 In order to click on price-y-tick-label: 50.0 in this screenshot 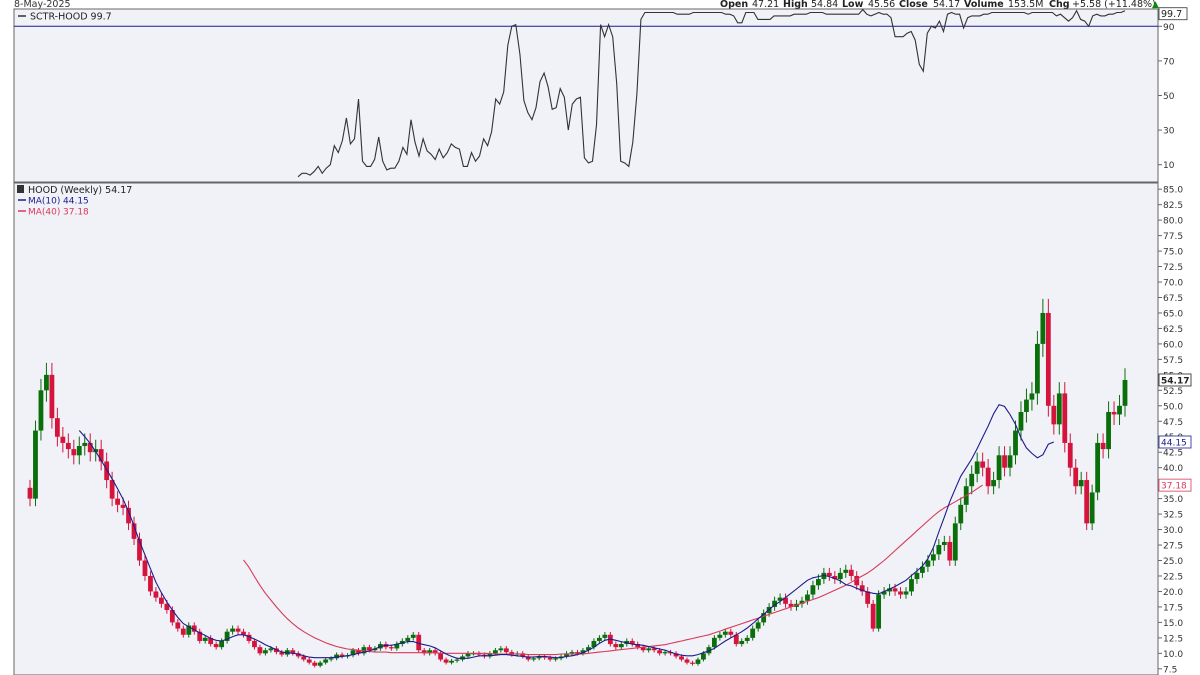, I will do `click(1173, 407)`.